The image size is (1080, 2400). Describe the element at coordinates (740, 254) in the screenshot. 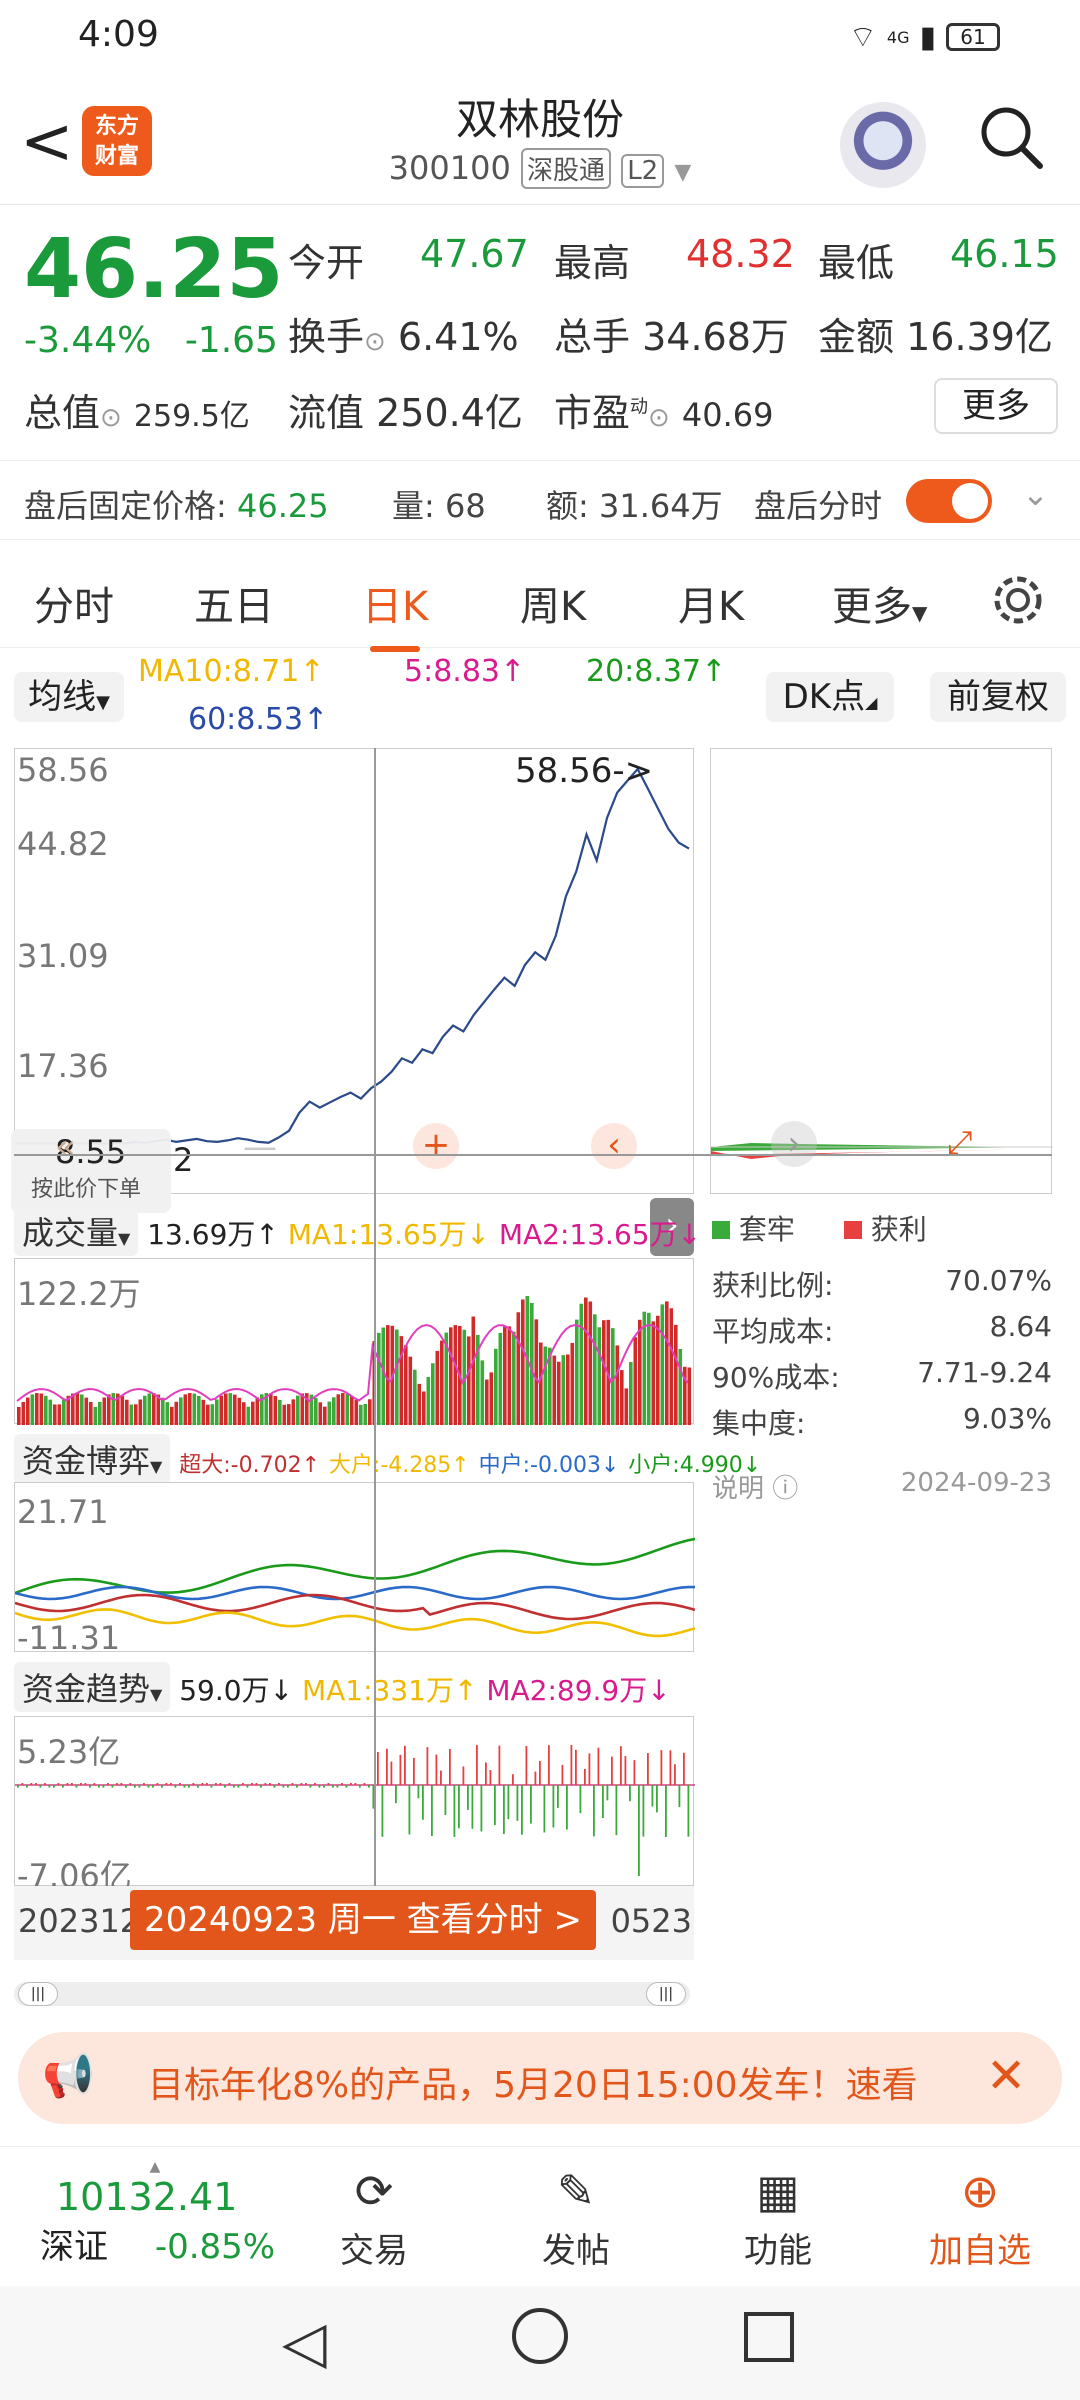

I see `high-value: 48.32` at that location.